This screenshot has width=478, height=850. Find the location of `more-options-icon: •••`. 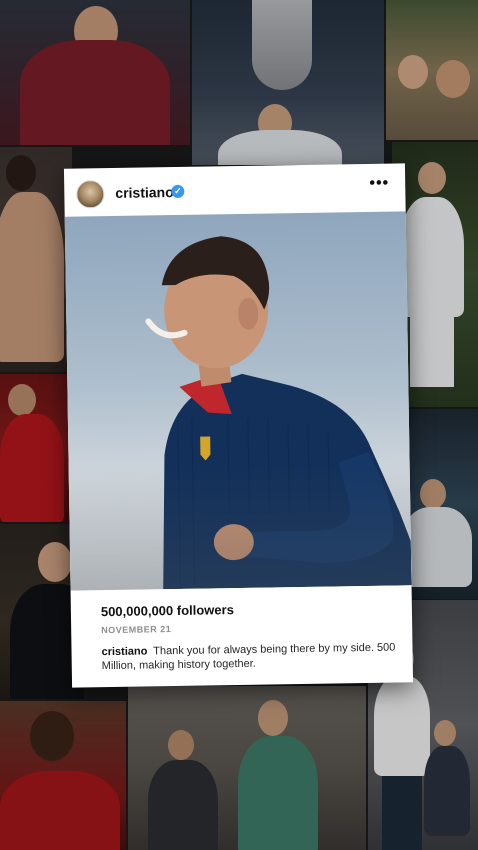

more-options-icon: ••• is located at coordinates (379, 183).